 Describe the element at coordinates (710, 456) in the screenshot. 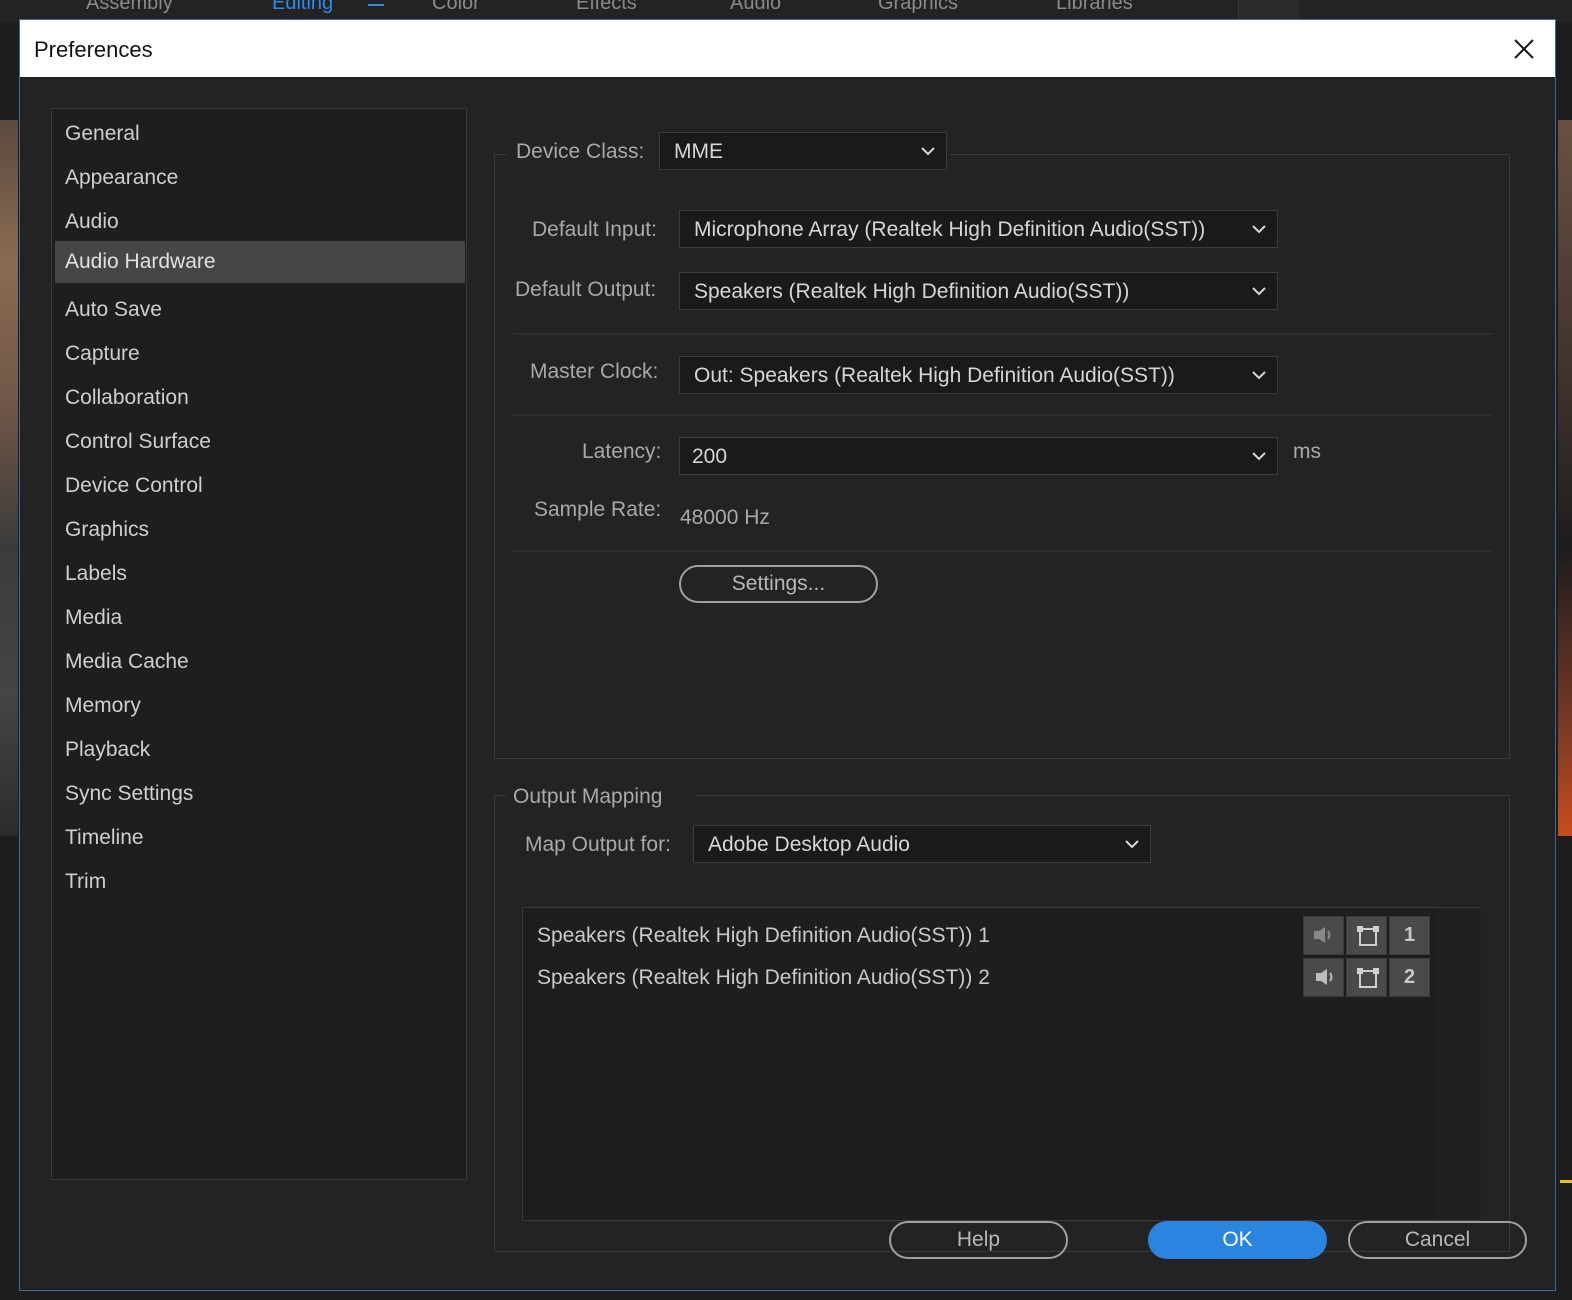

I see `latency-value: 200` at that location.